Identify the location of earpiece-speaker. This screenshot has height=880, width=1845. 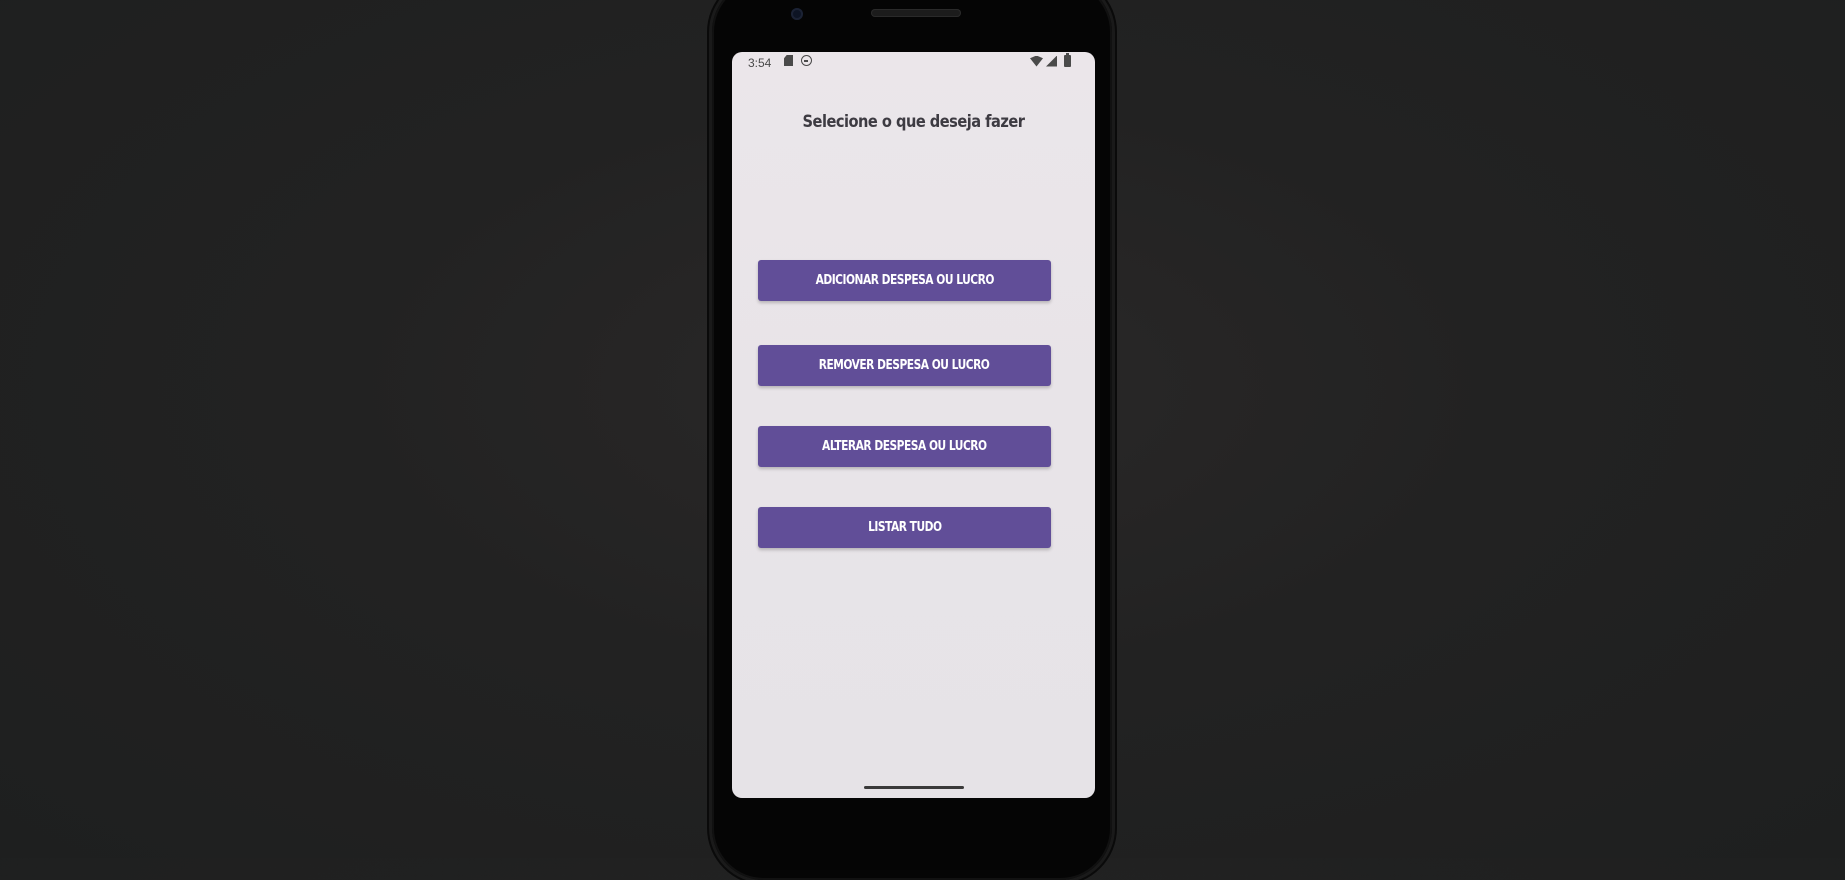
(916, 13).